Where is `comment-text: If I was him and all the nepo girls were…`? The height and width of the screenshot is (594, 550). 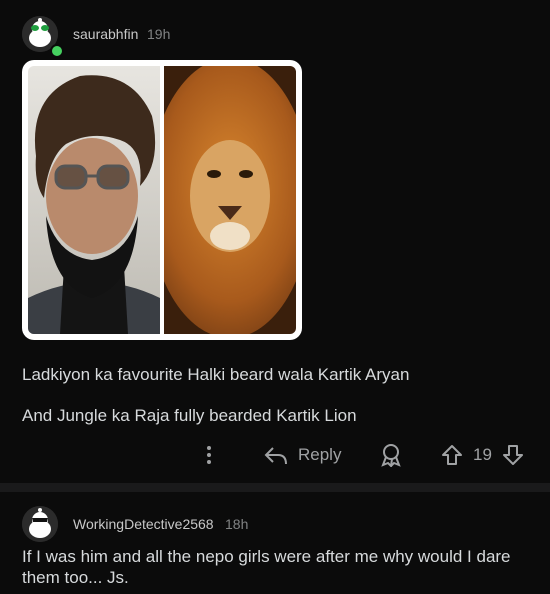 comment-text: If I was him and all the nepo girls were… is located at coordinates (266, 567).